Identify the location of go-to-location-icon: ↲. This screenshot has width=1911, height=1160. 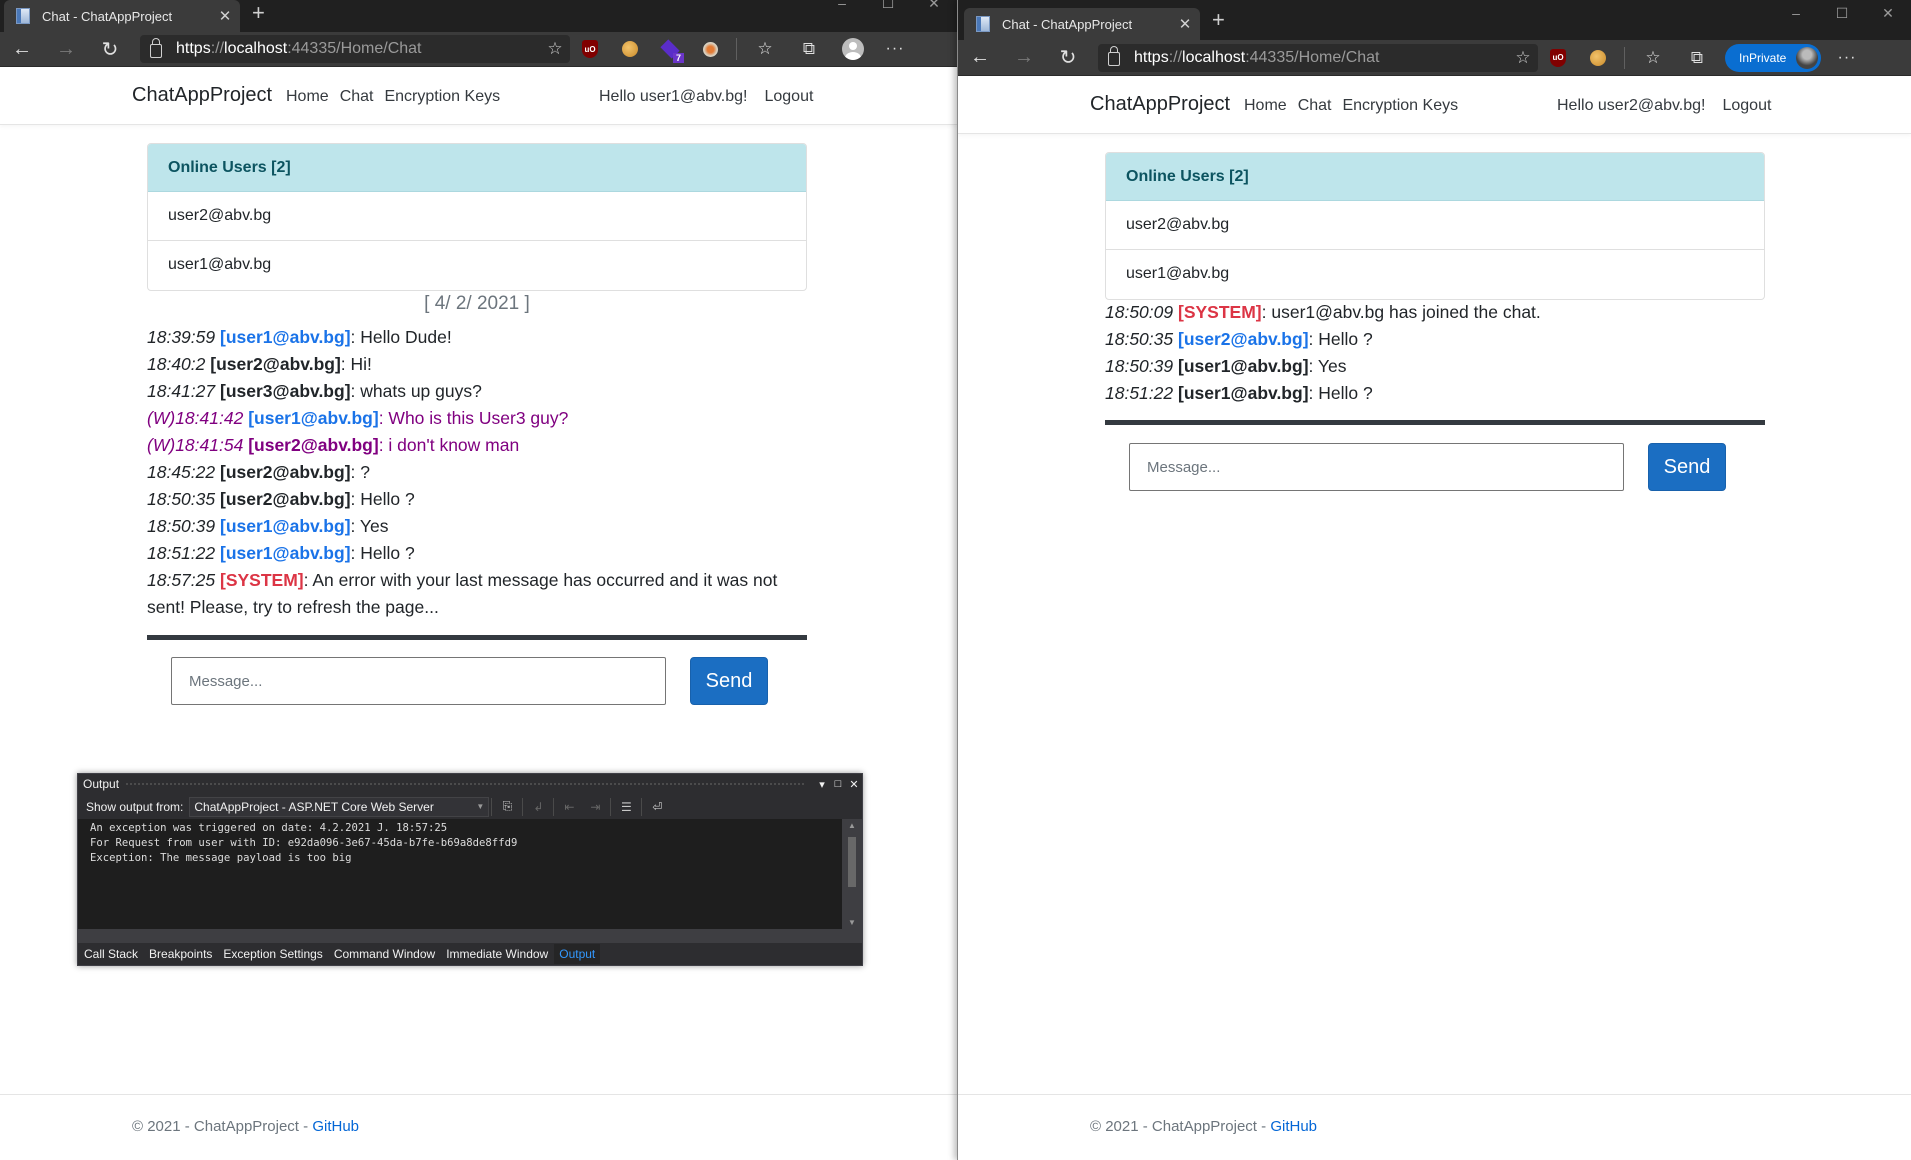
(538, 807).